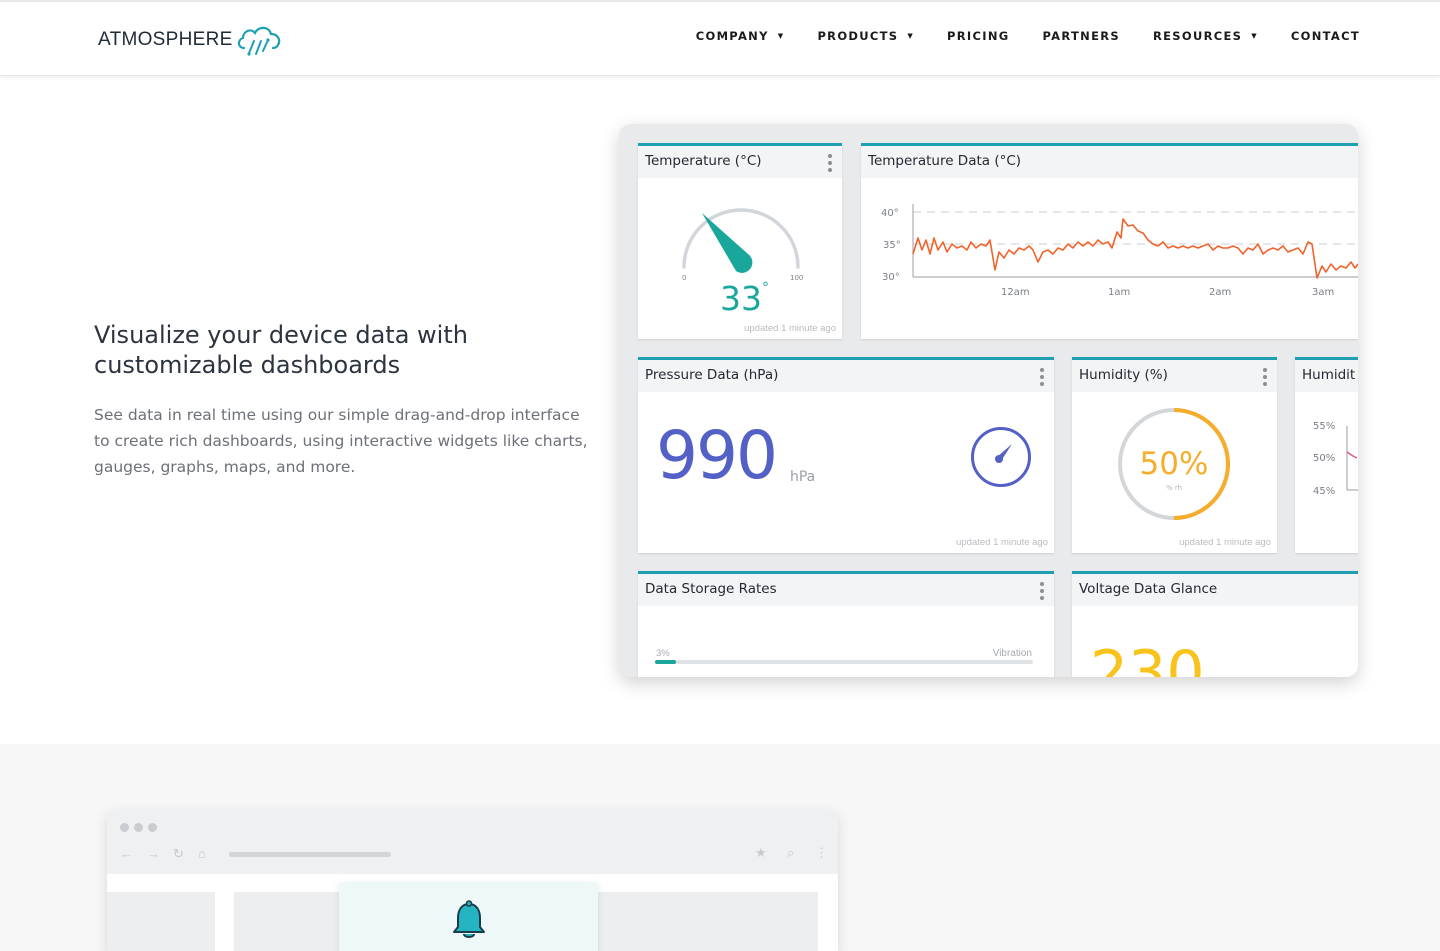  Describe the element at coordinates (821, 852) in the screenshot. I see `menu-icon: ⋮` at that location.